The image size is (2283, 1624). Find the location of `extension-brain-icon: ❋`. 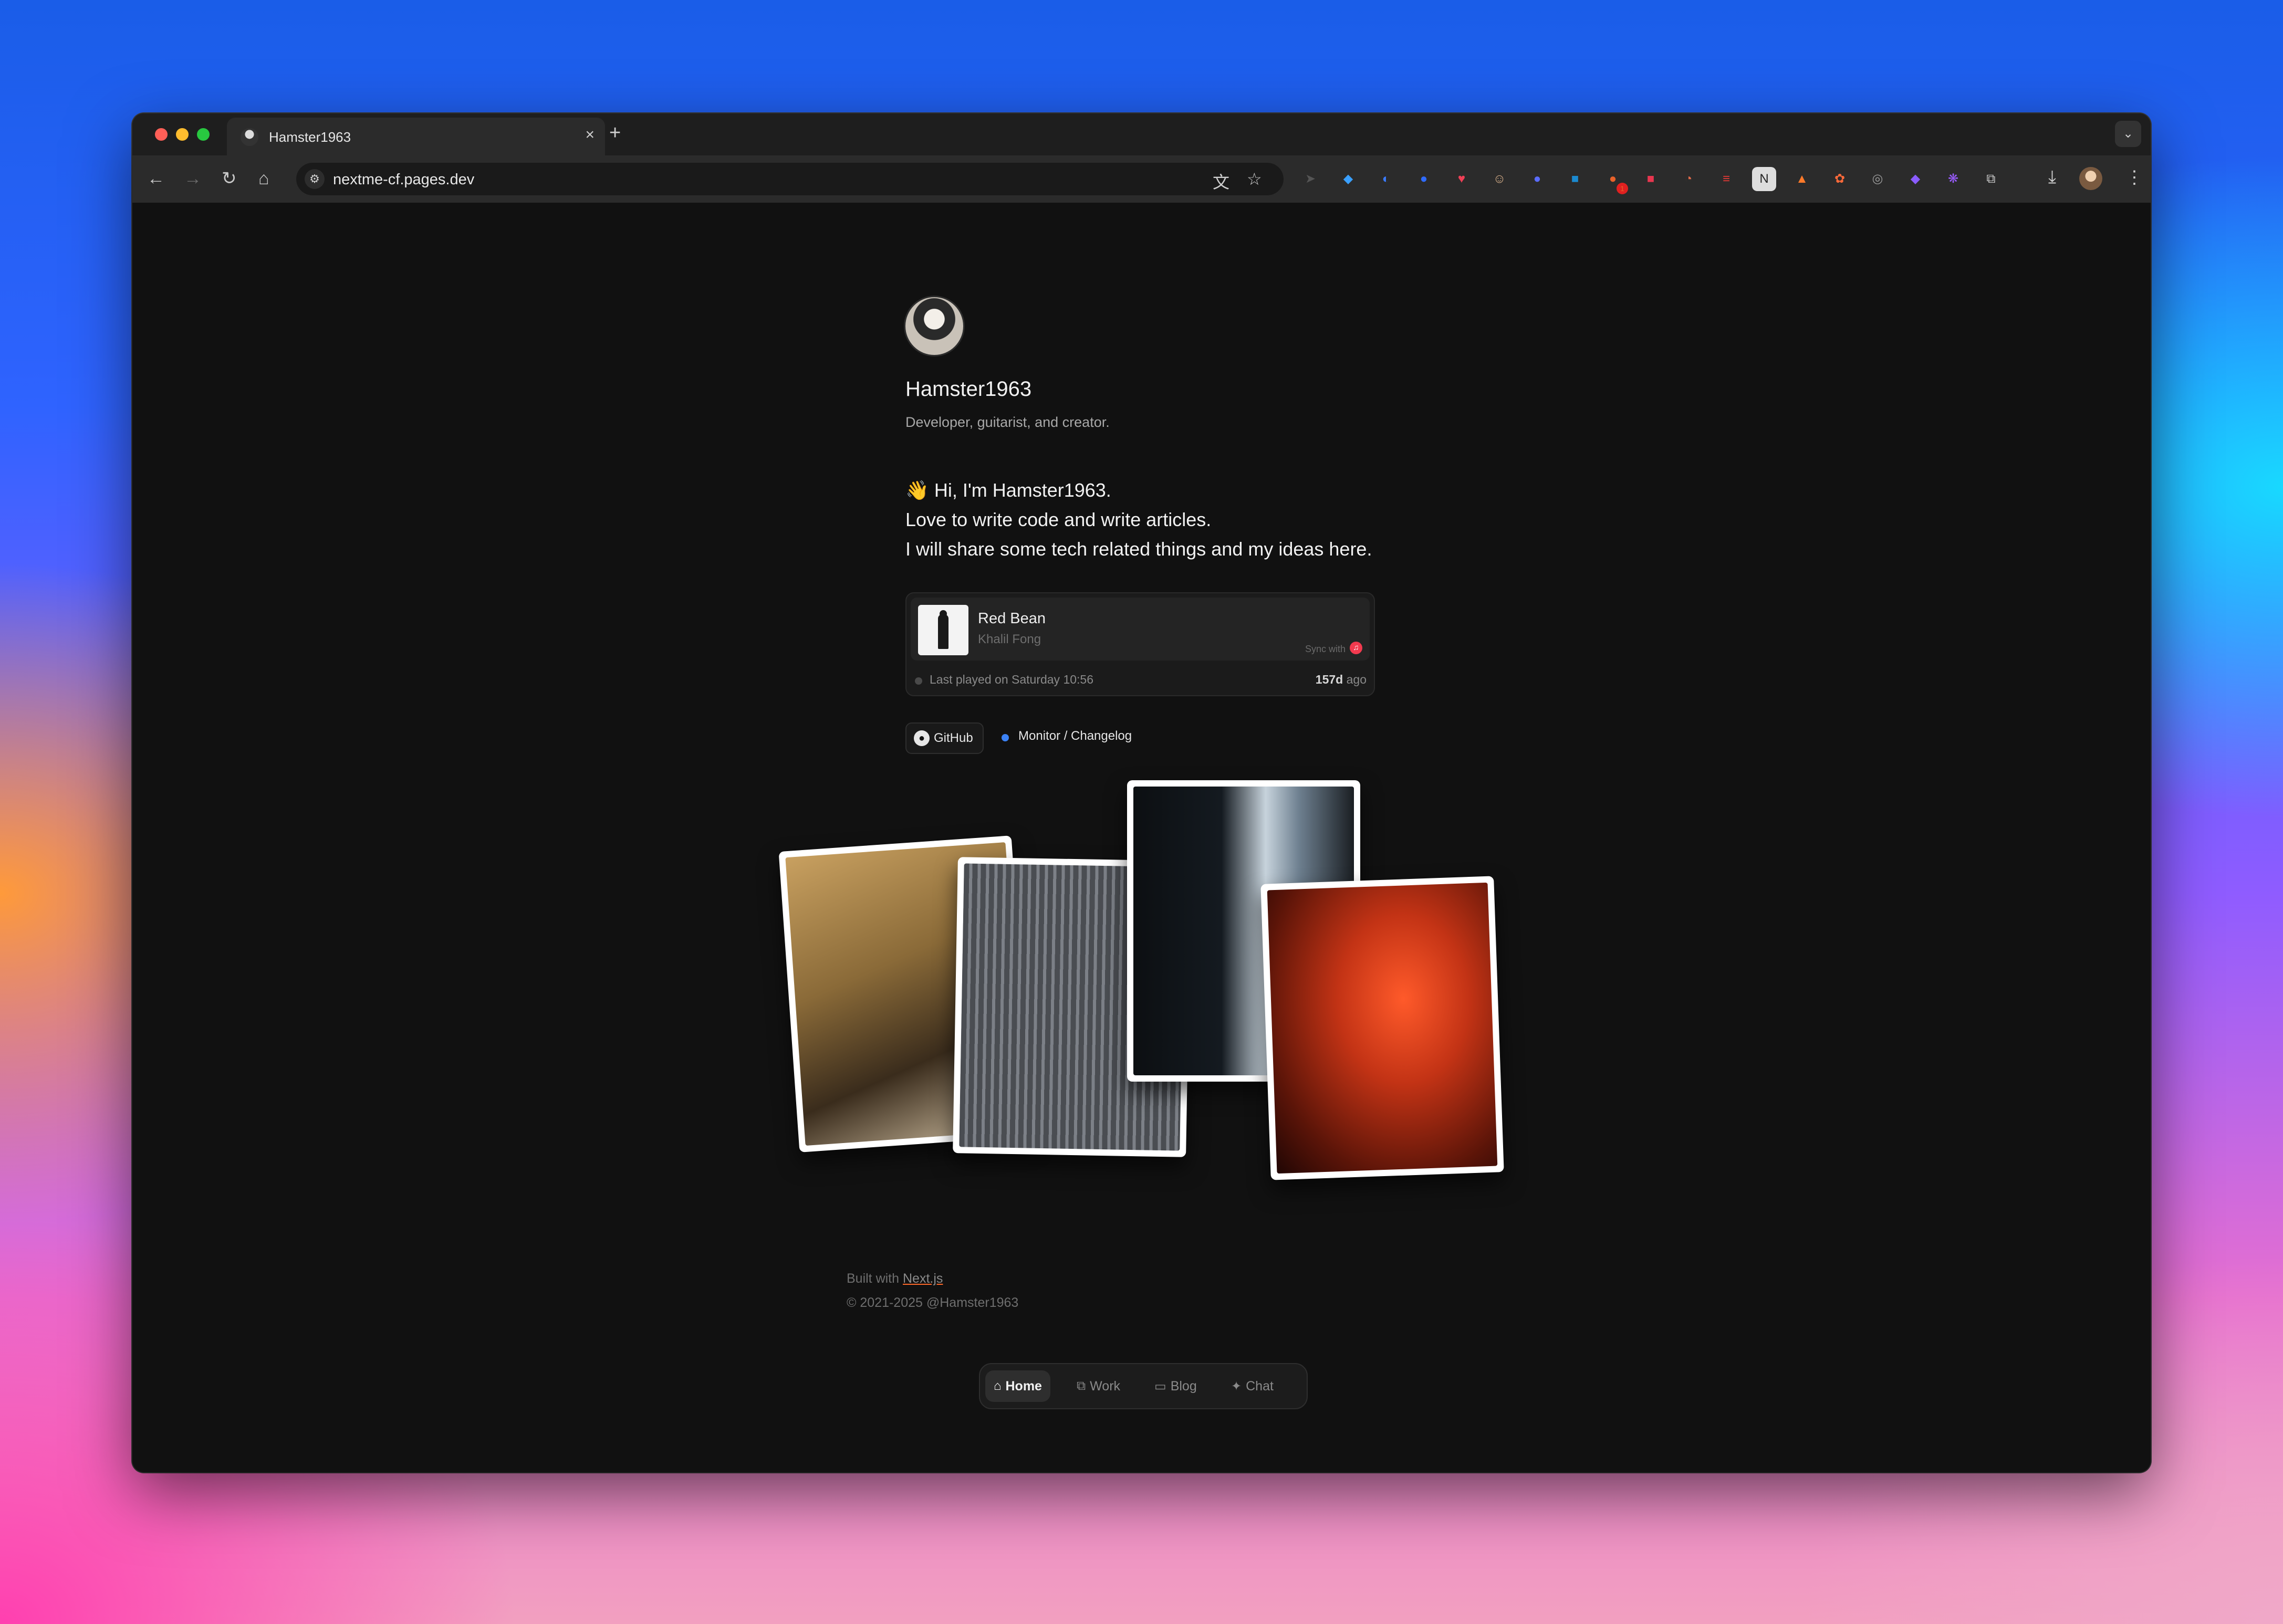

extension-brain-icon: ❋ is located at coordinates (1953, 179).